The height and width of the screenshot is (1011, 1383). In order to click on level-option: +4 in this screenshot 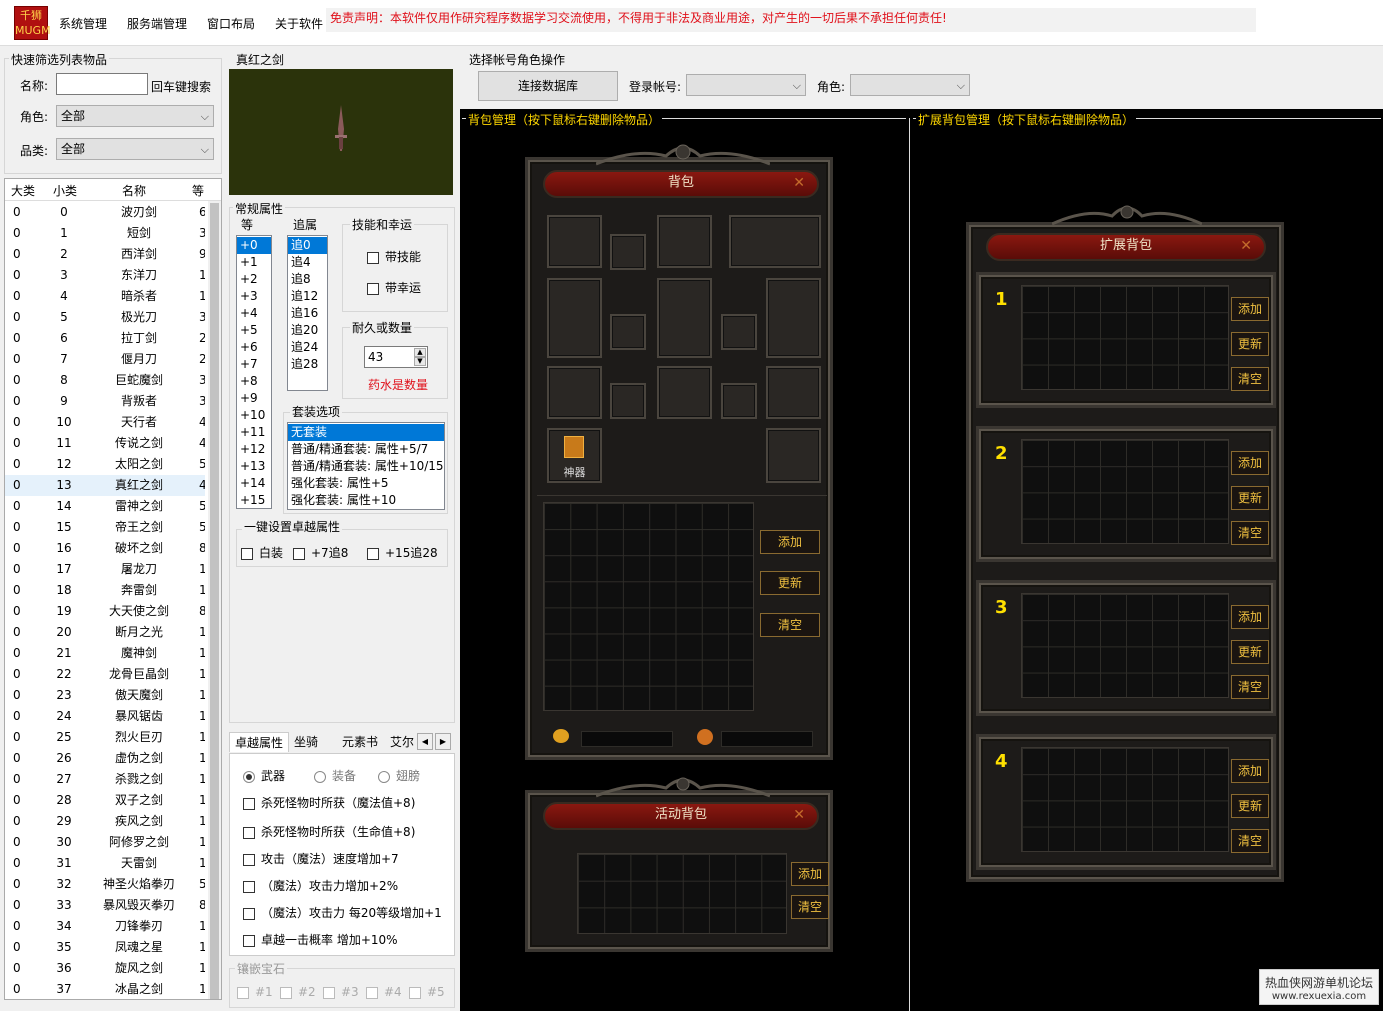, I will do `click(254, 313)`.